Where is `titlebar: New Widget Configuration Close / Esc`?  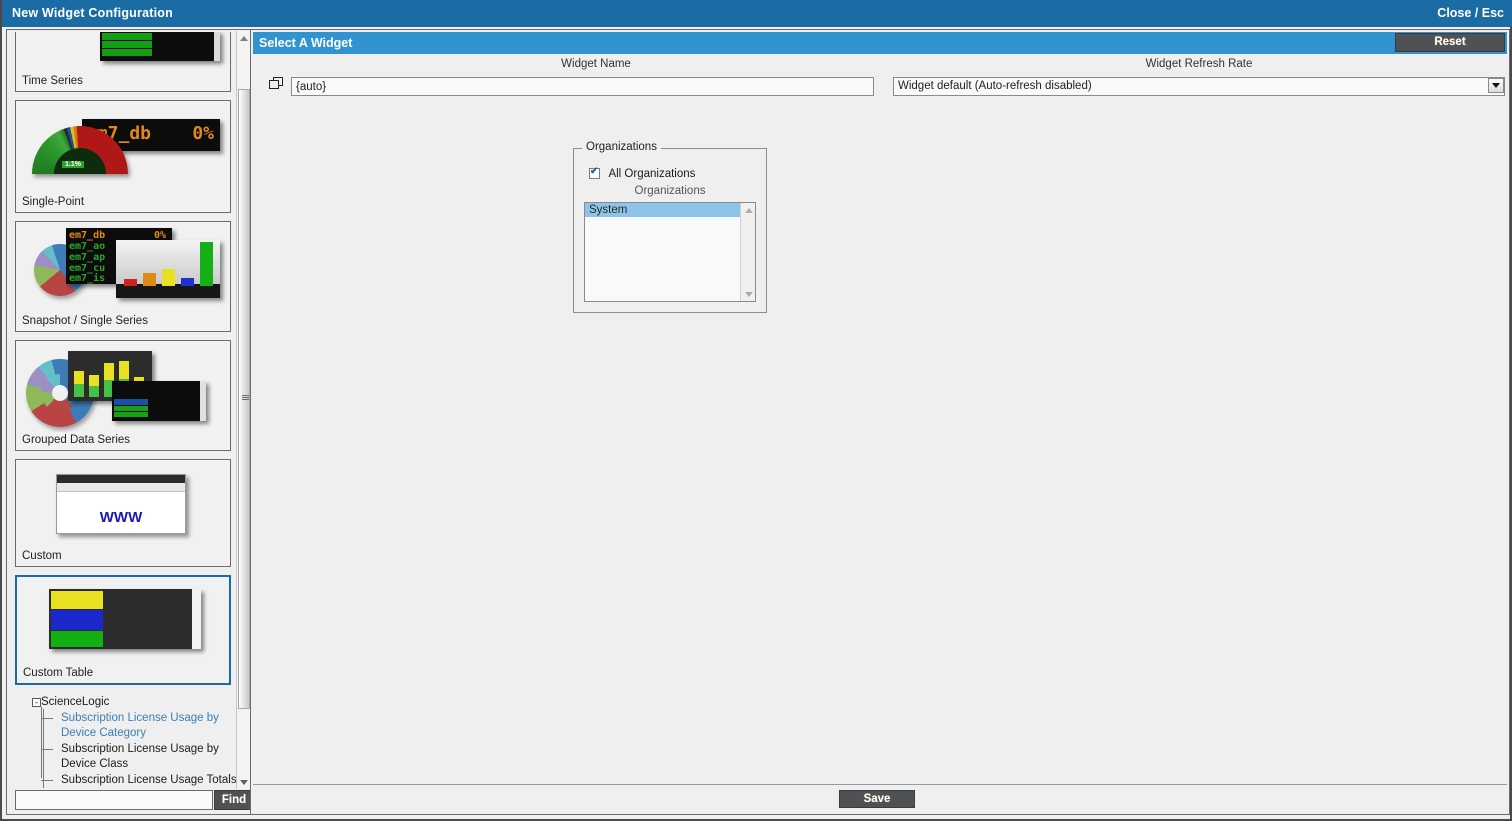
titlebar: New Widget Configuration Close / Esc is located at coordinates (757, 13).